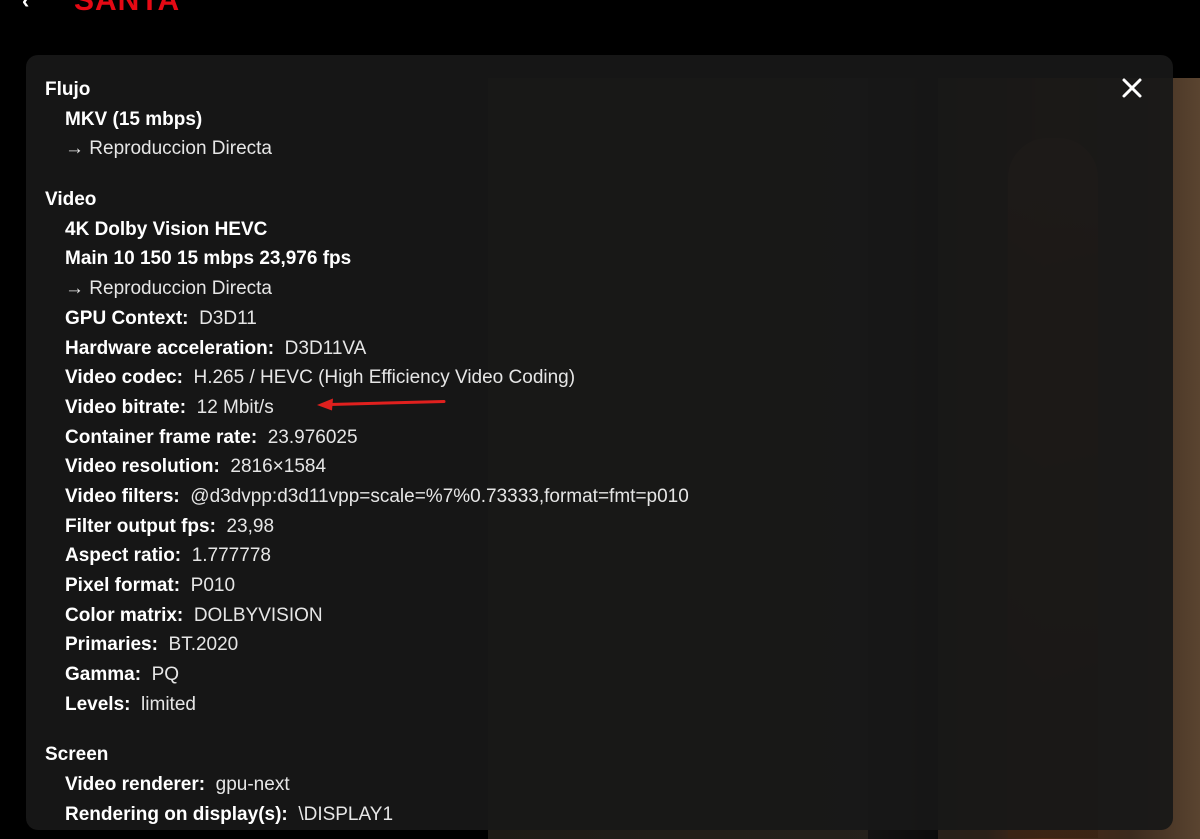  Describe the element at coordinates (278, 467) in the screenshot. I see `video-info-value: 2816×1584` at that location.